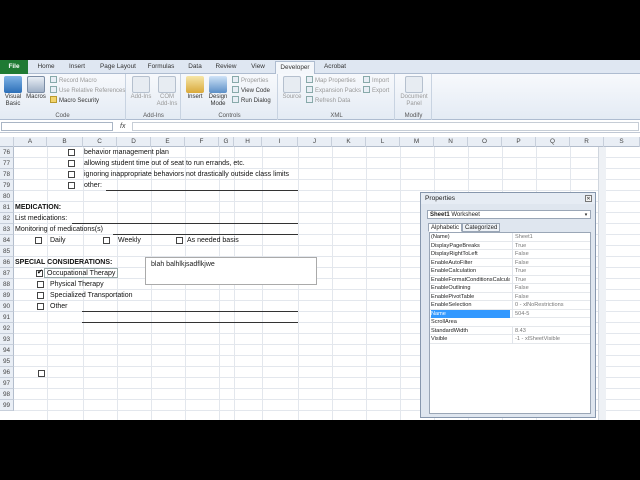 The height and width of the screenshot is (480, 640). I want to click on tab-categorized: Categorized, so click(481, 227).